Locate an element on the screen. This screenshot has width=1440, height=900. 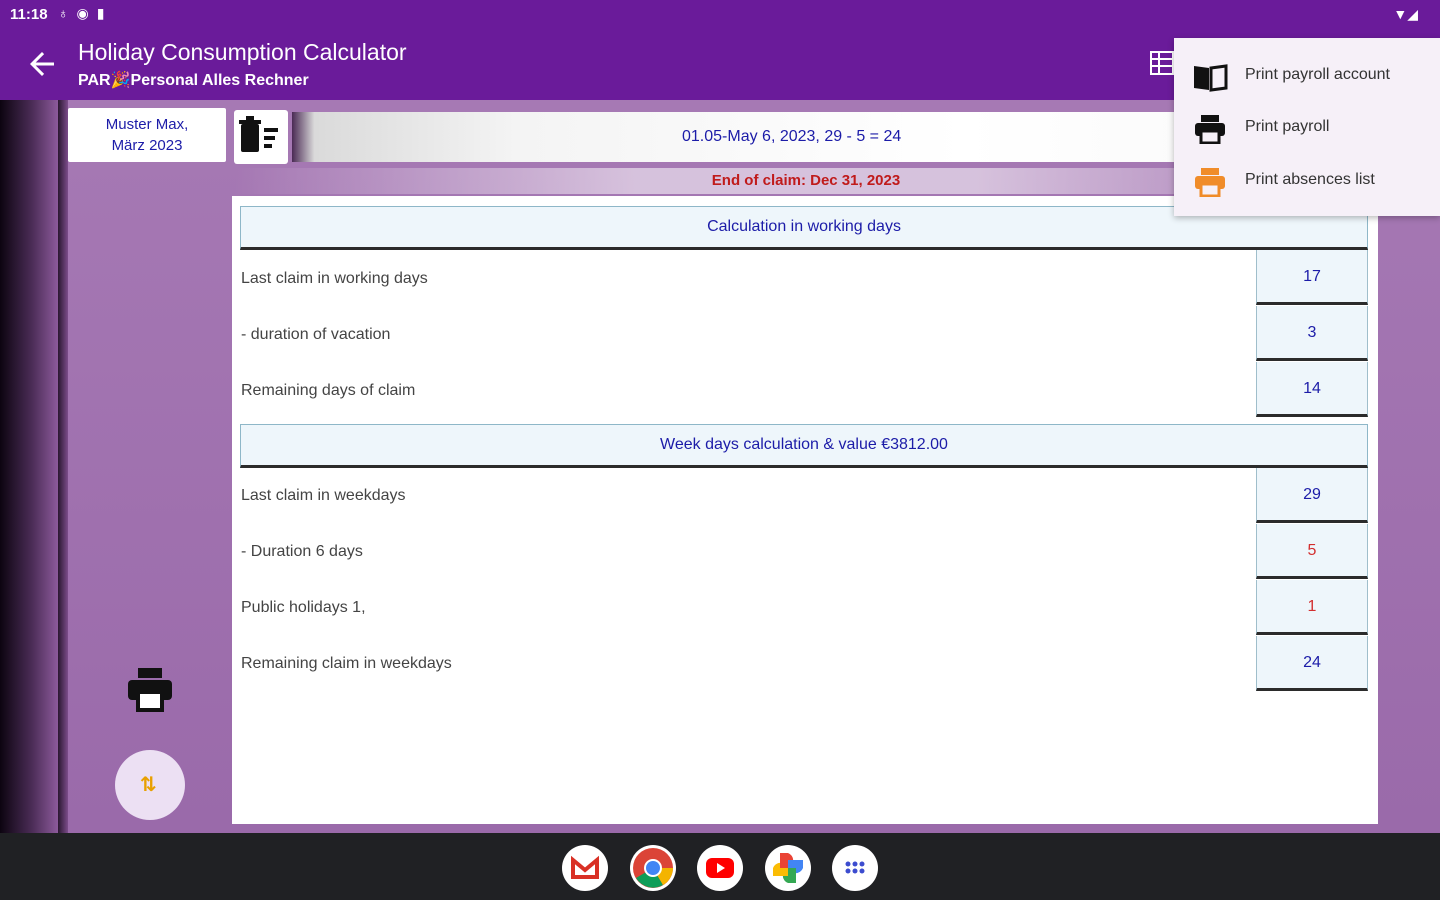
status-bar: 11:18 ♁ ◉ ▮ ▼◢ is located at coordinates (720, 15).